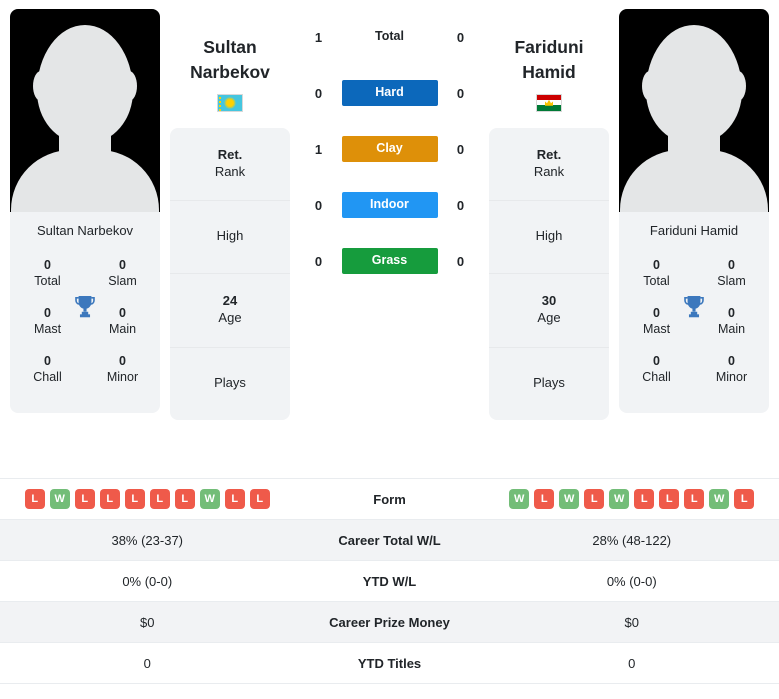 The height and width of the screenshot is (699, 779). I want to click on h2h-row-grass: 0 Grass 0, so click(389, 261).